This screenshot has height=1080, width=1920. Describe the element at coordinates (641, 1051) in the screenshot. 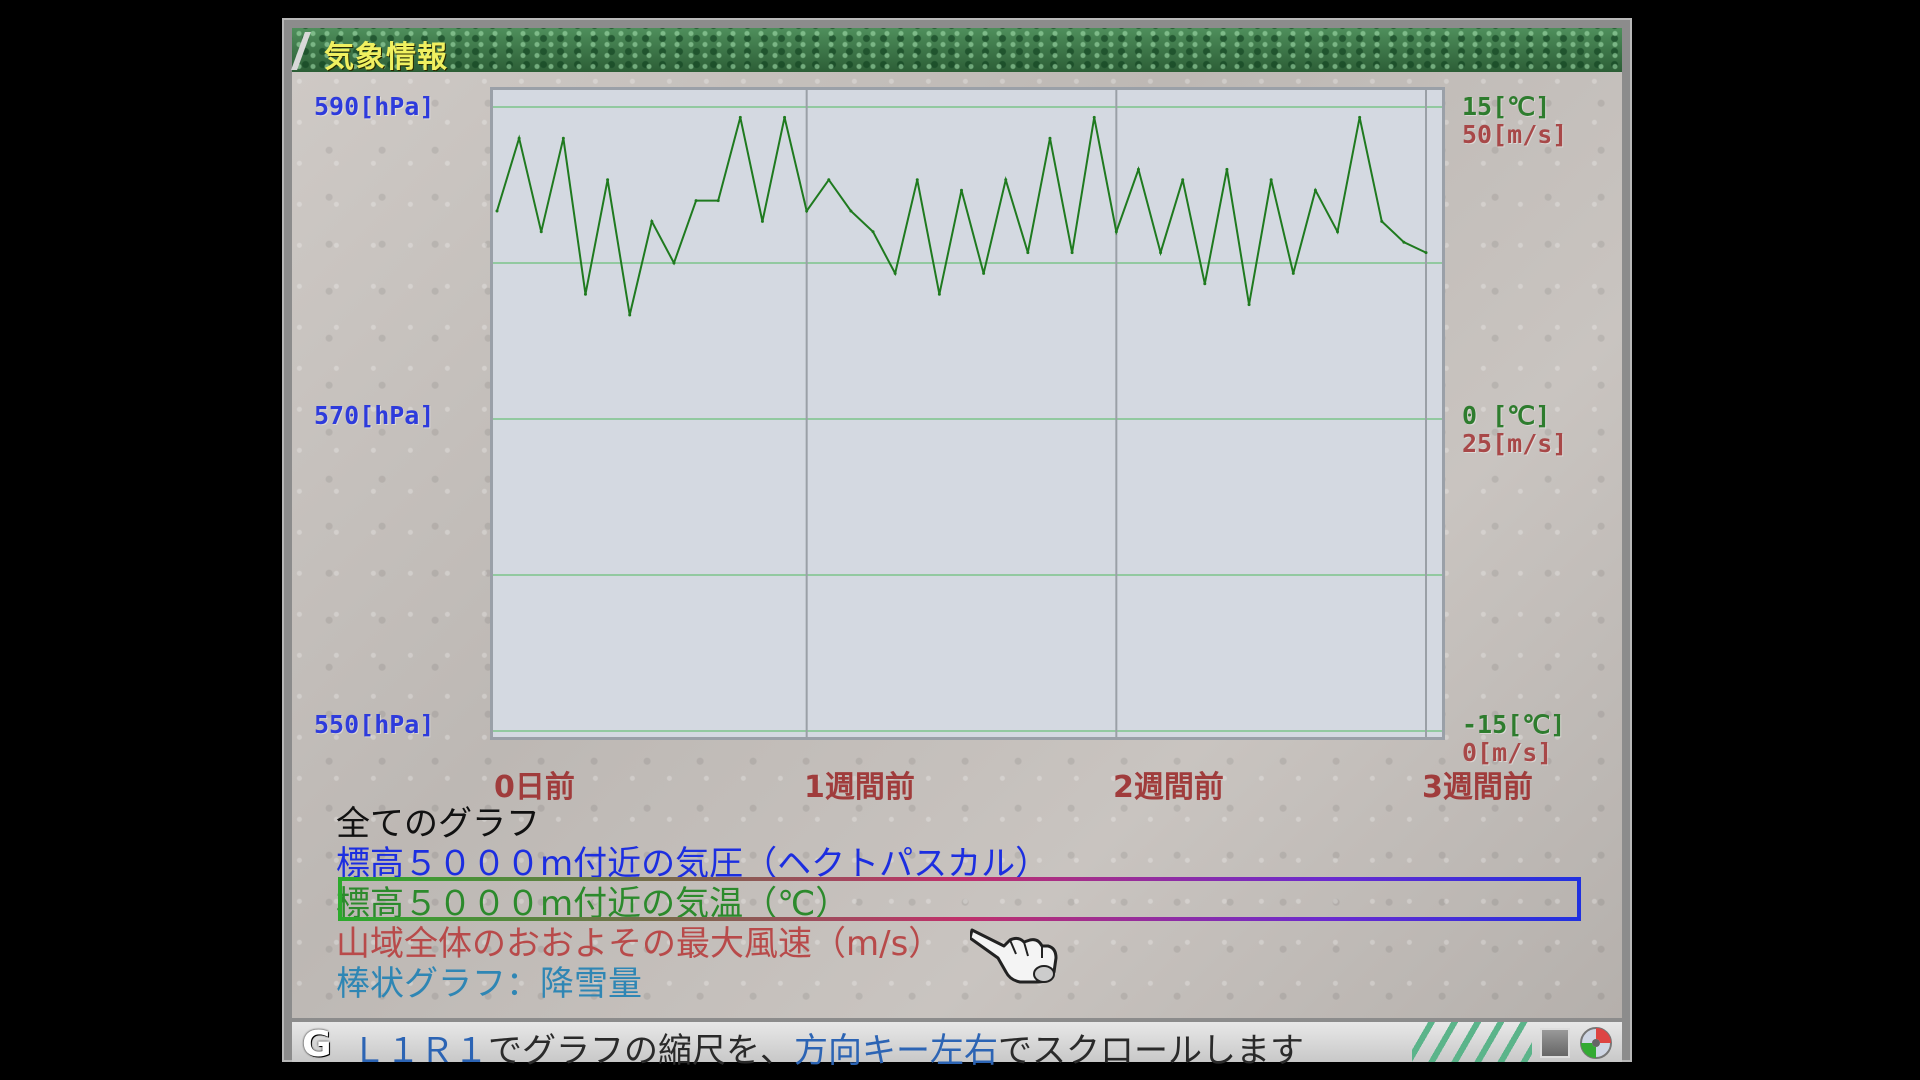

I see `status-scale-text: でグラフの縮尺を、` at that location.